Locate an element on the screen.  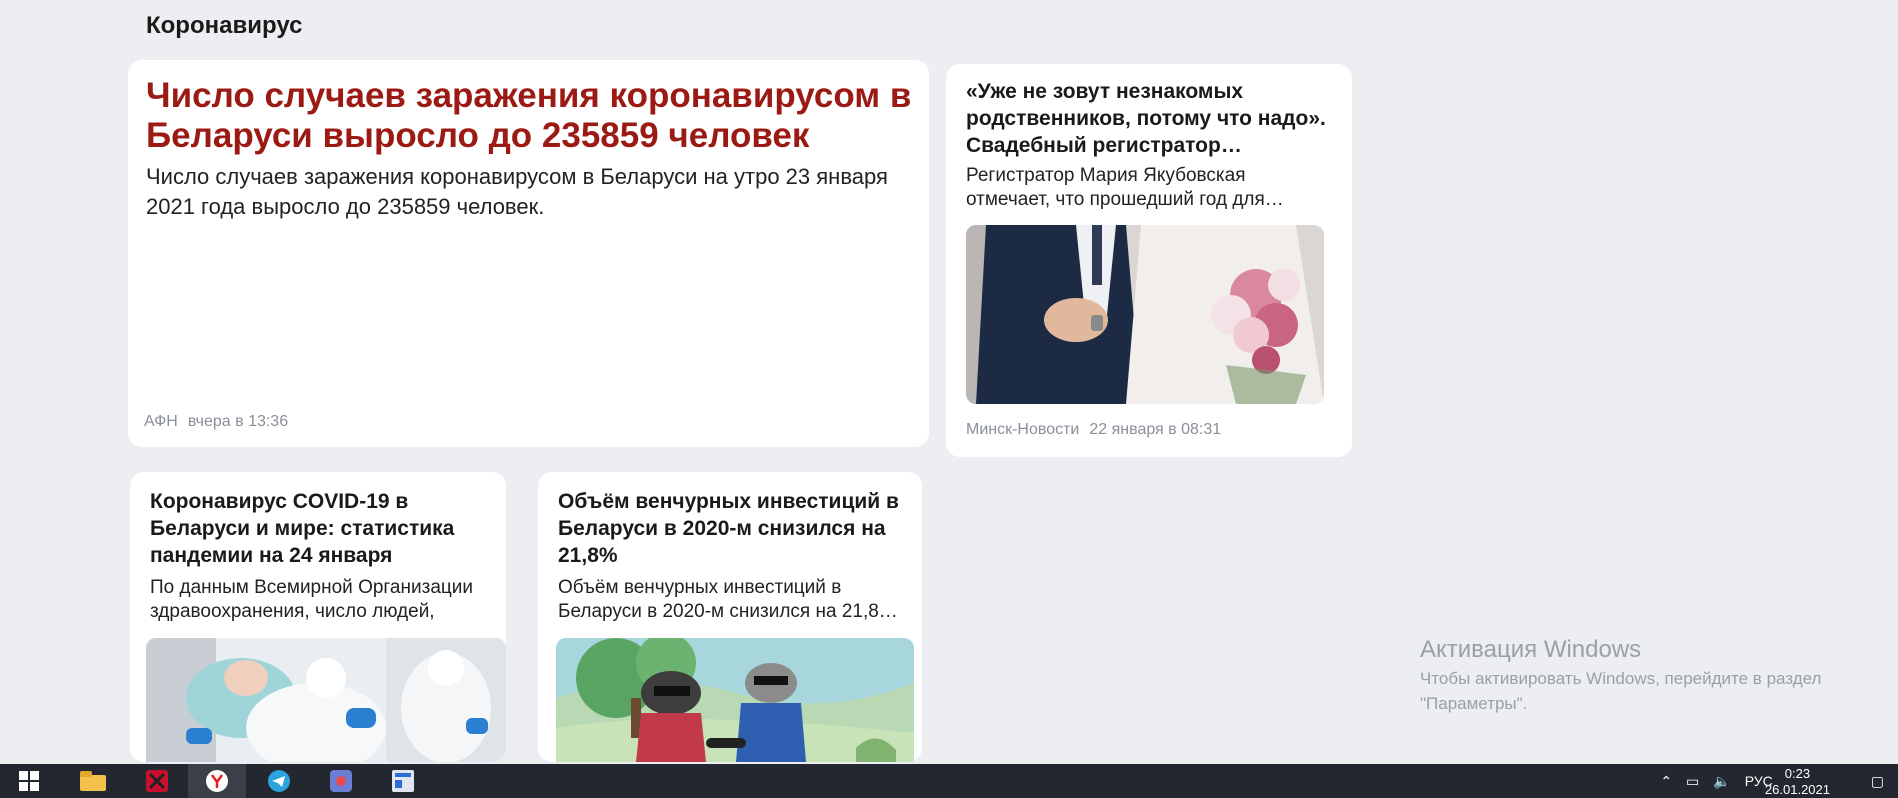
wedding-photo is located at coordinates (1145, 314).